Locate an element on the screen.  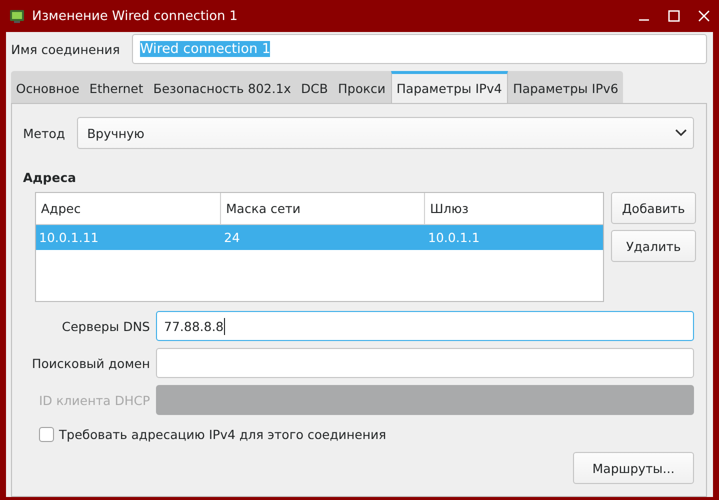
field-label: Серверы DNS is located at coordinates (105, 326).